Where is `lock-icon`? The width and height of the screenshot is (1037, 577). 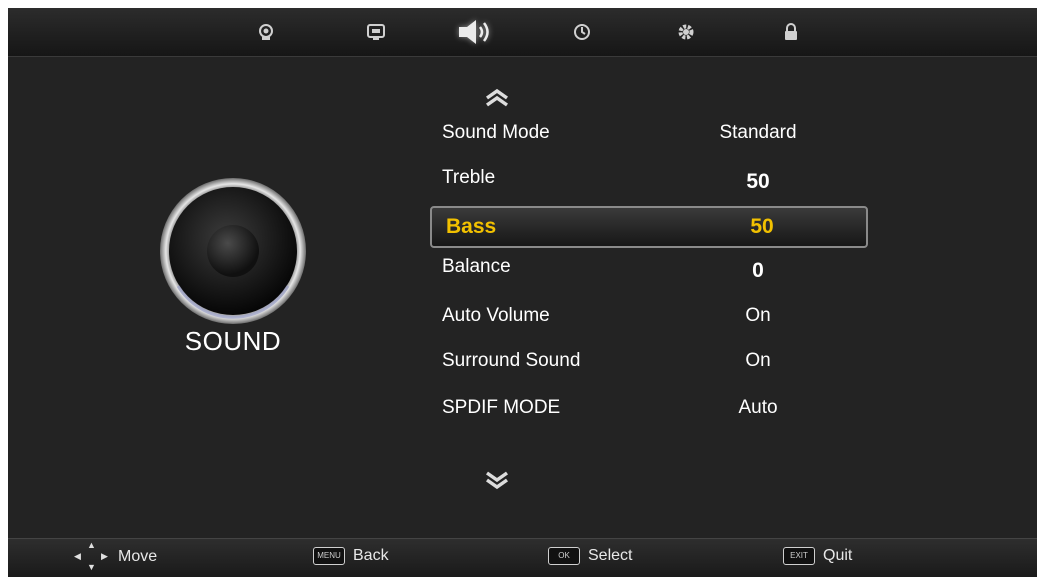
lock-icon is located at coordinates (791, 31).